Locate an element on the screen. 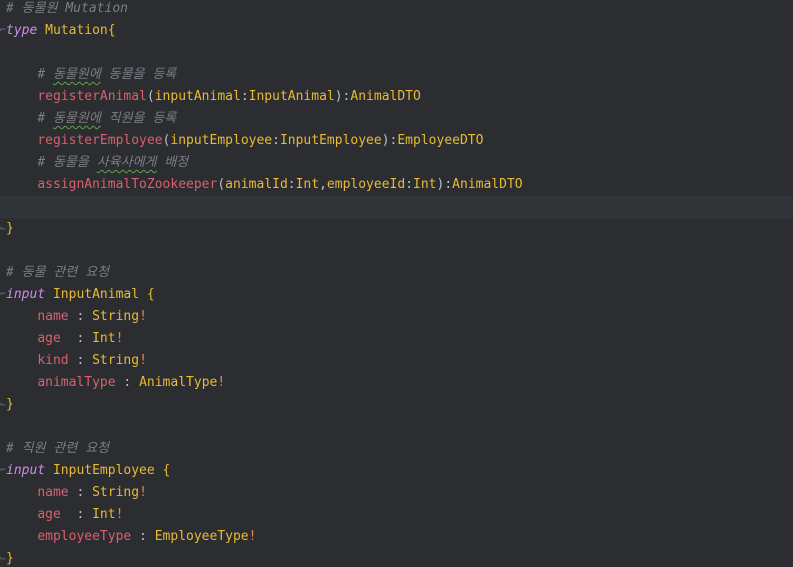  code-comment: # 직원 관련 요청 is located at coordinates (58, 448).